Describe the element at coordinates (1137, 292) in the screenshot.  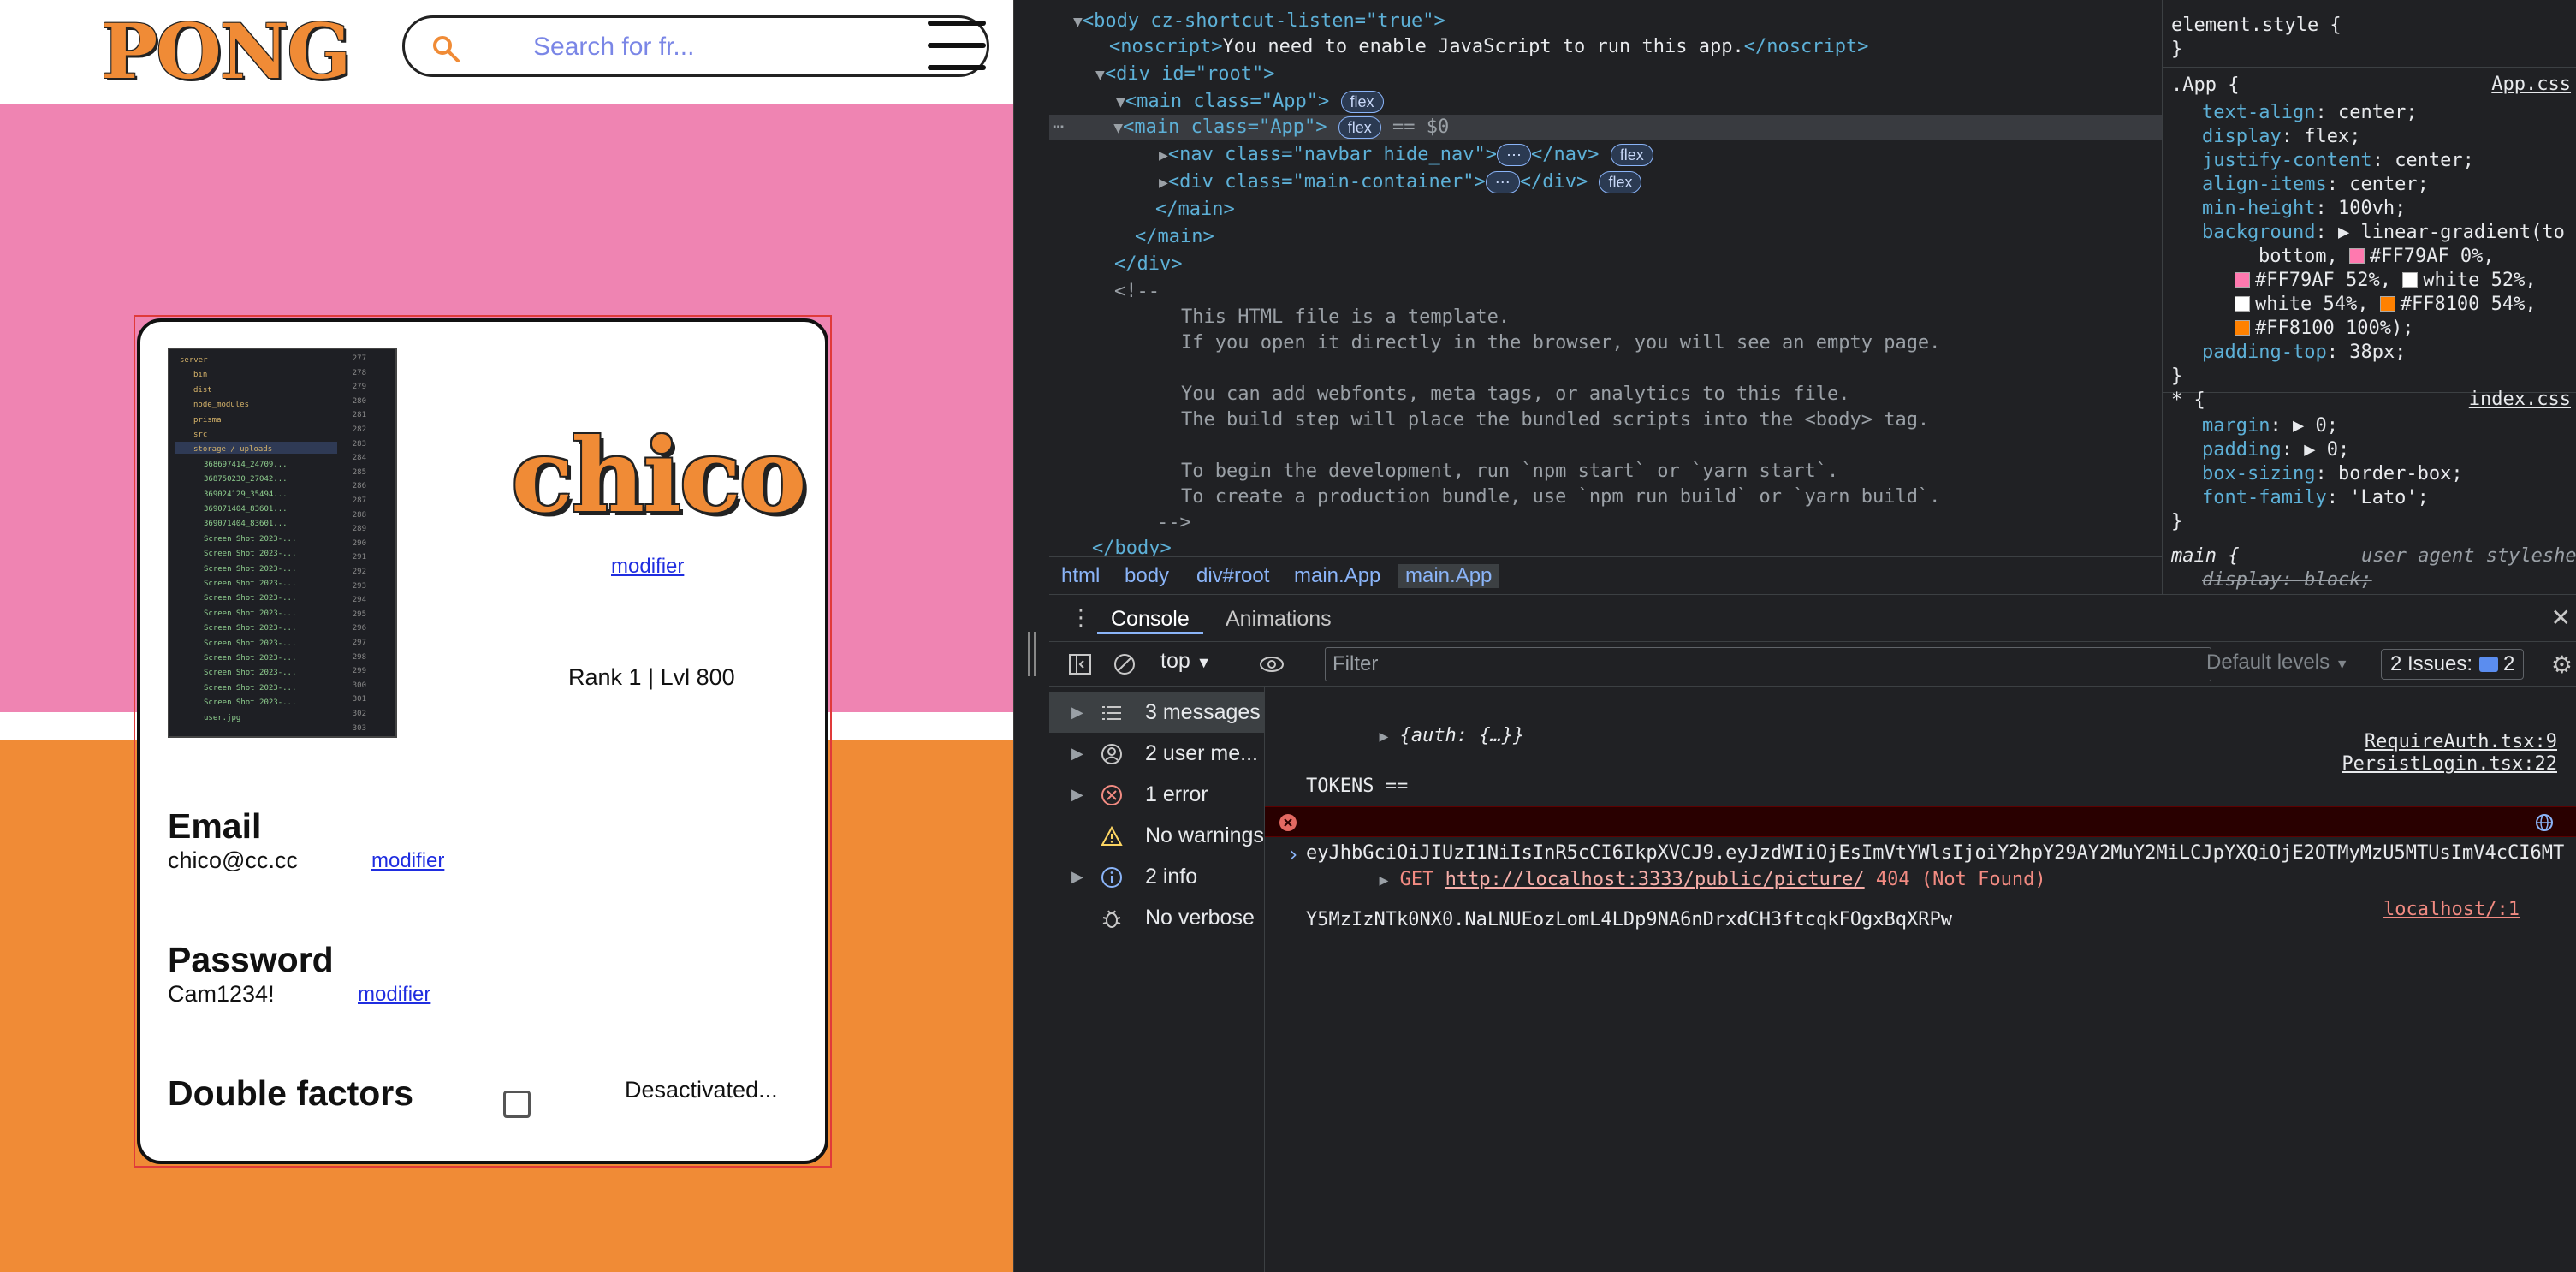
I see `dom-comment-start: <!--` at that location.